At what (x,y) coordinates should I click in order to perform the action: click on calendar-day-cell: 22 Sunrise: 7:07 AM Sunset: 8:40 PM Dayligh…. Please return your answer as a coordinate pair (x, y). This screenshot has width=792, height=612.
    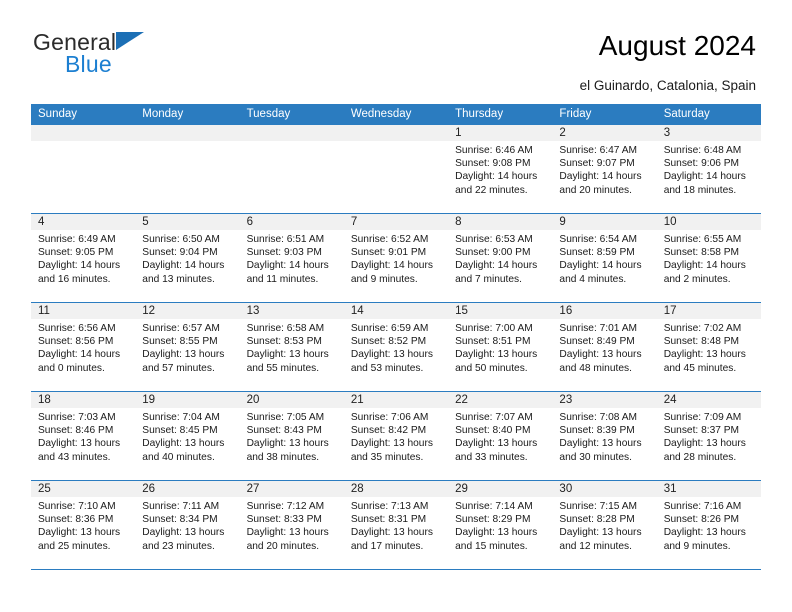
    Looking at the image, I should click on (500, 436).